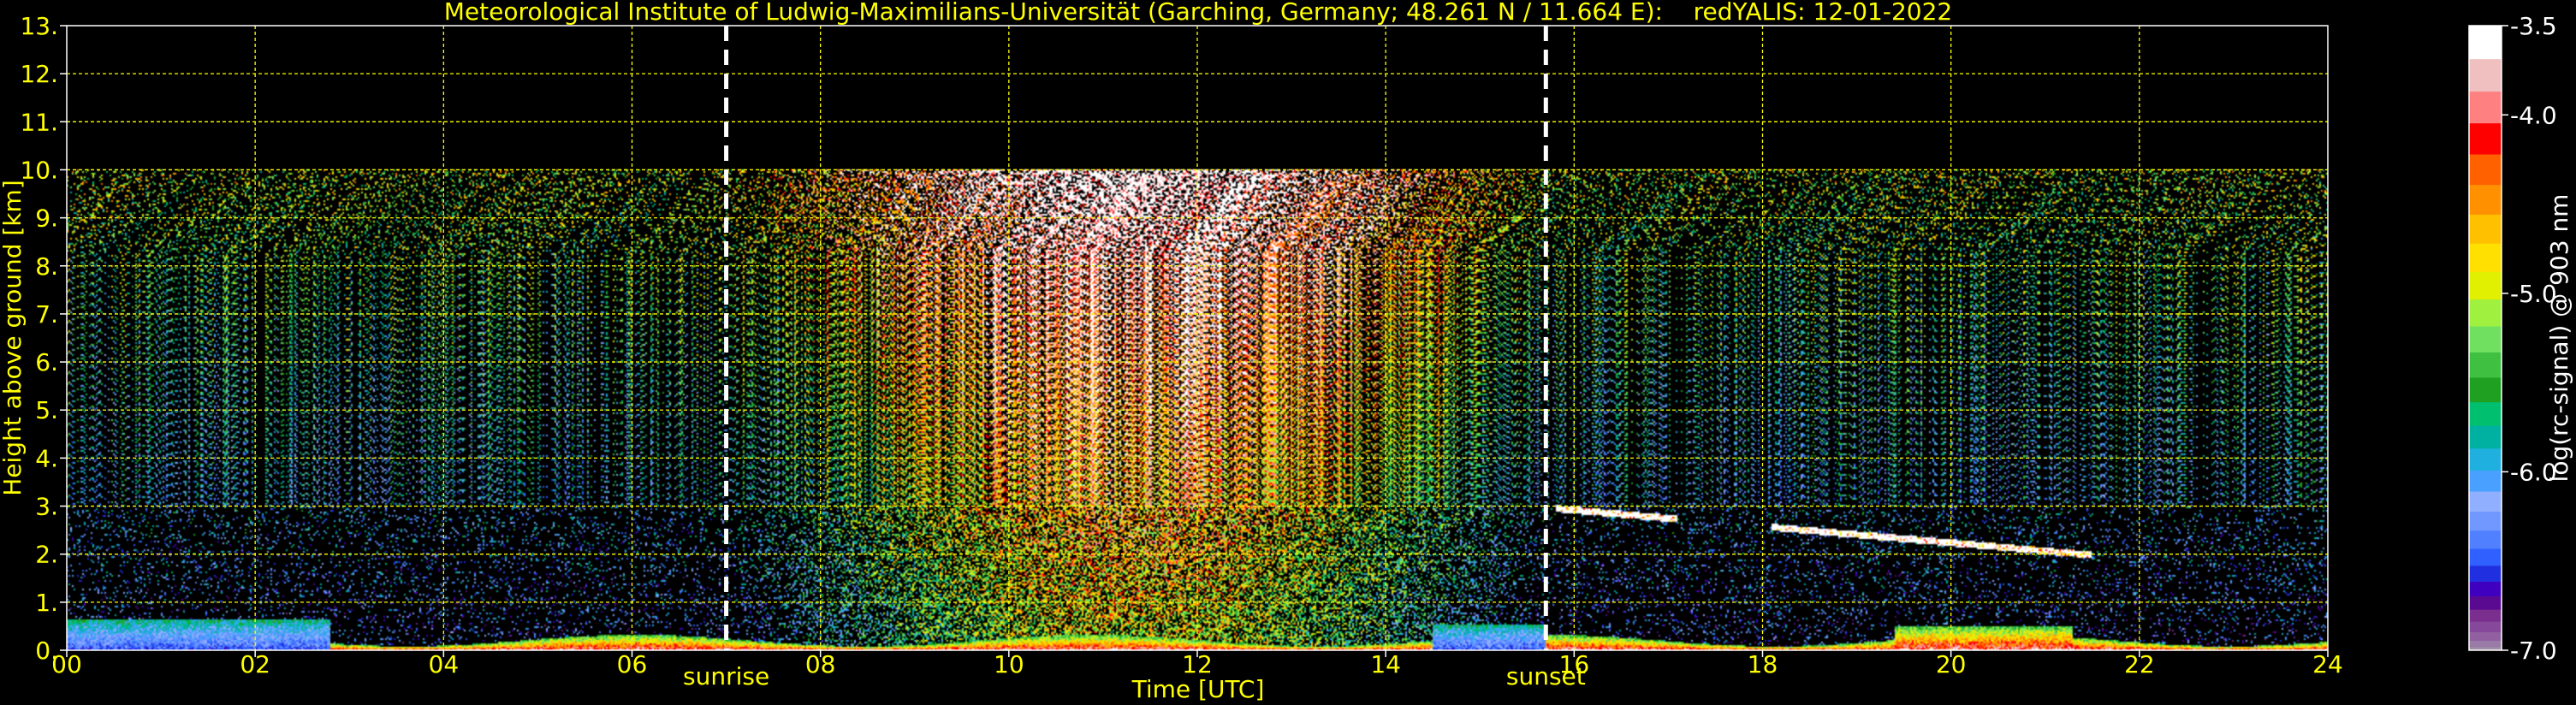 This screenshot has height=705, width=2576. Describe the element at coordinates (1951, 664) in the screenshot. I see `x-tick-label: 20` at that location.